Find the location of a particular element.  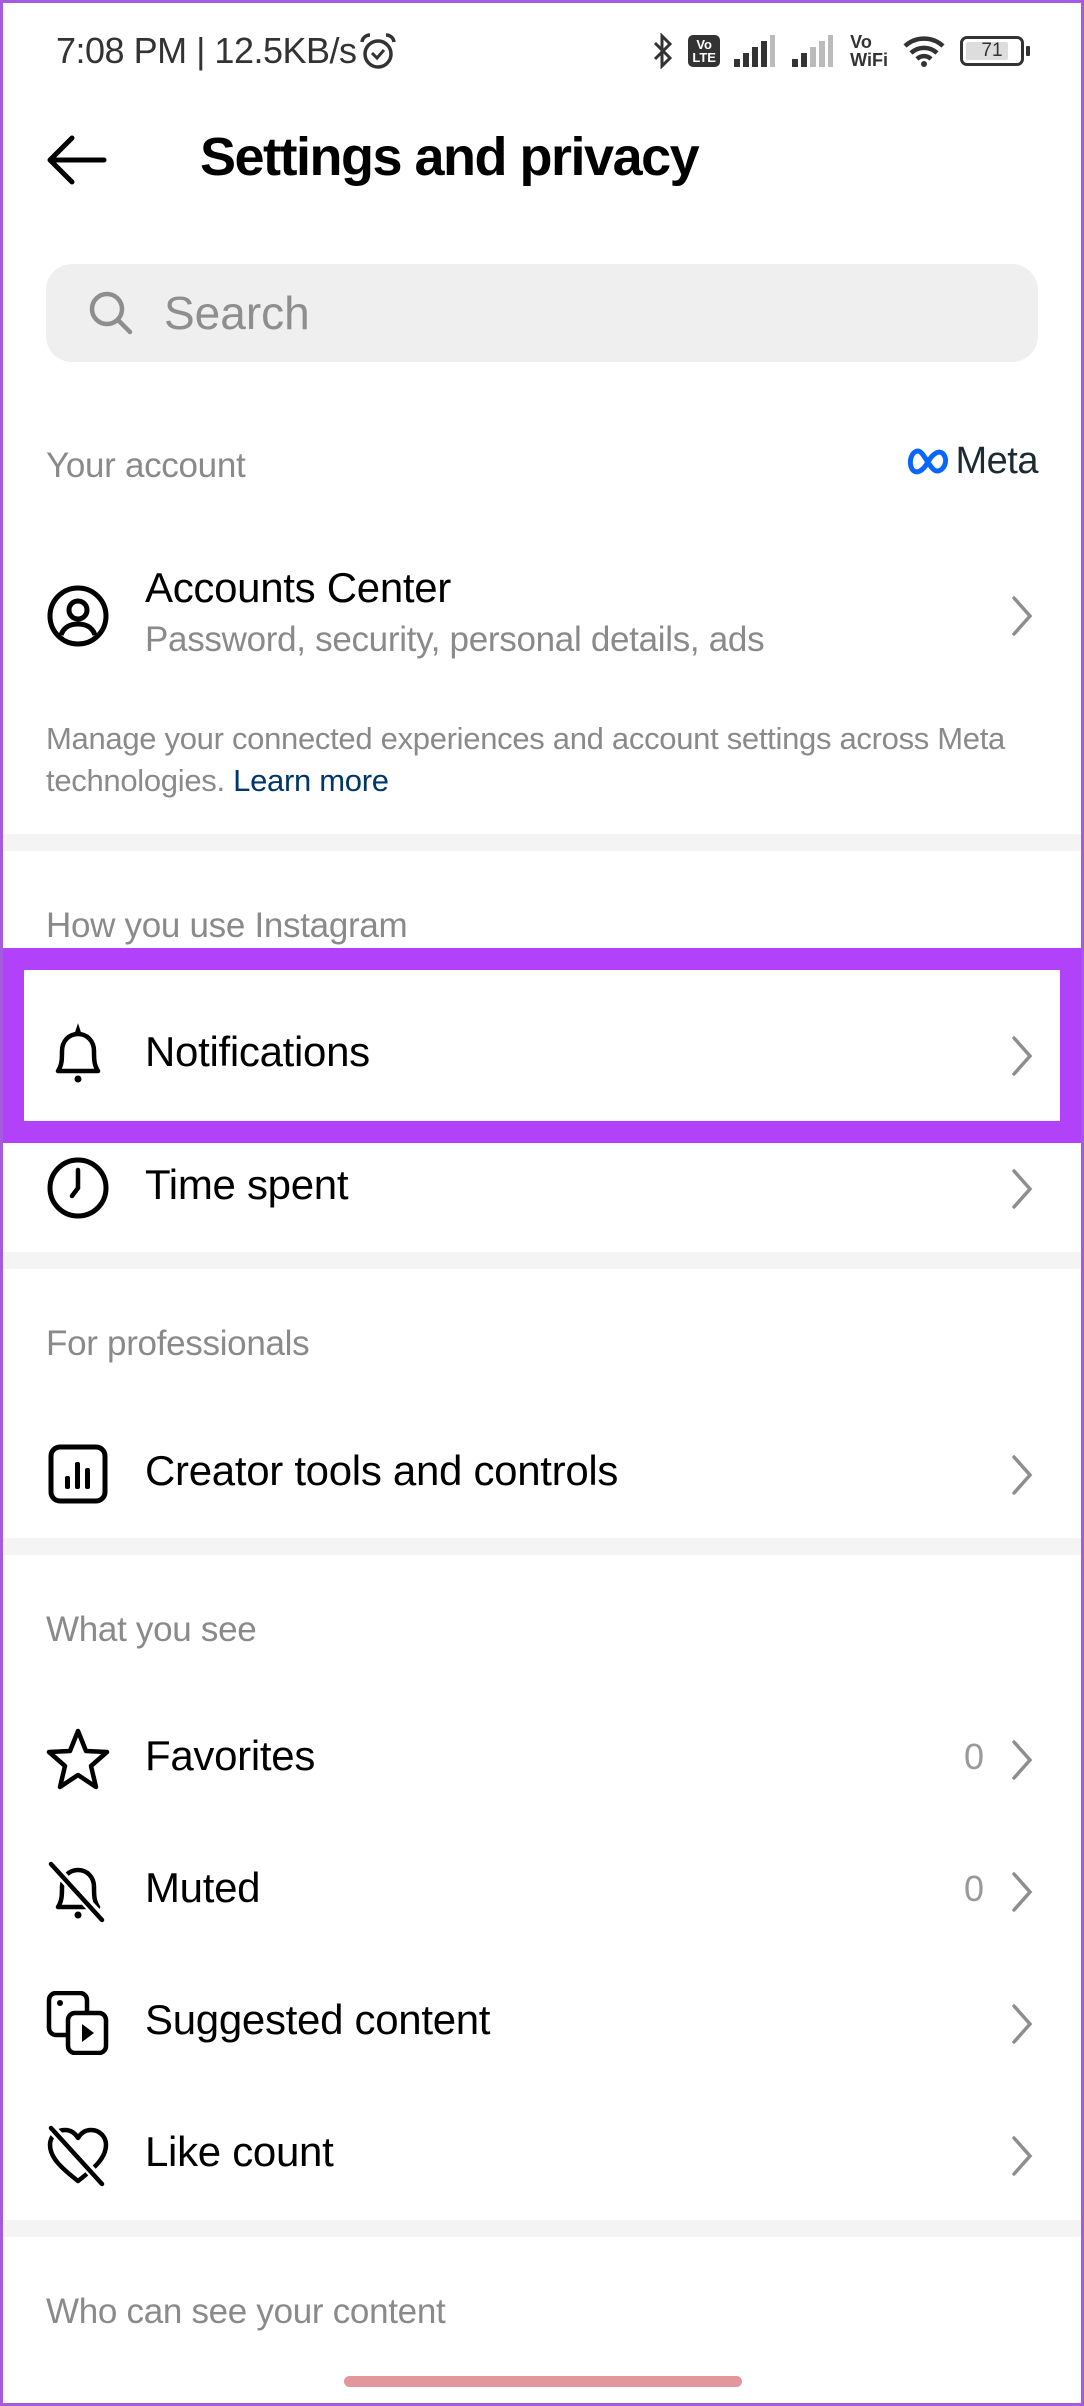

settings-item-label: Notifications is located at coordinates (257, 1051).